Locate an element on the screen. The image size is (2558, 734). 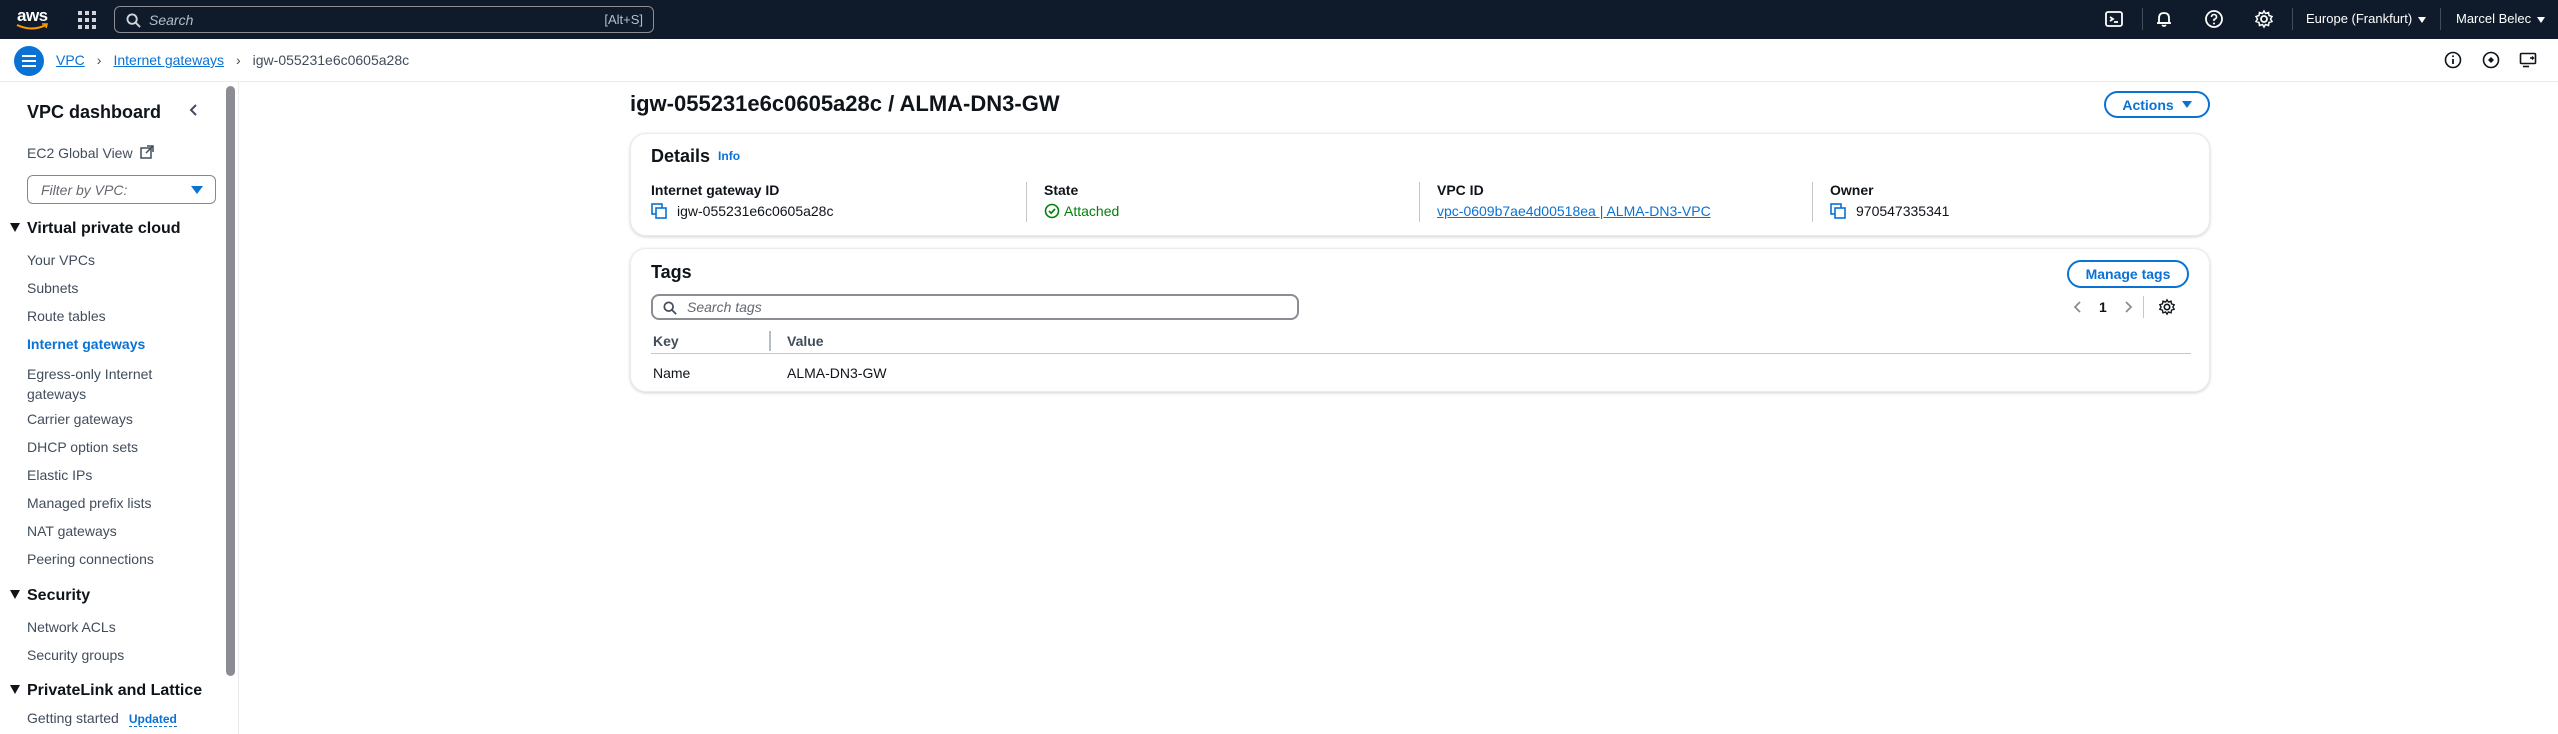
settings-gear-icon is located at coordinates (2264, 19).